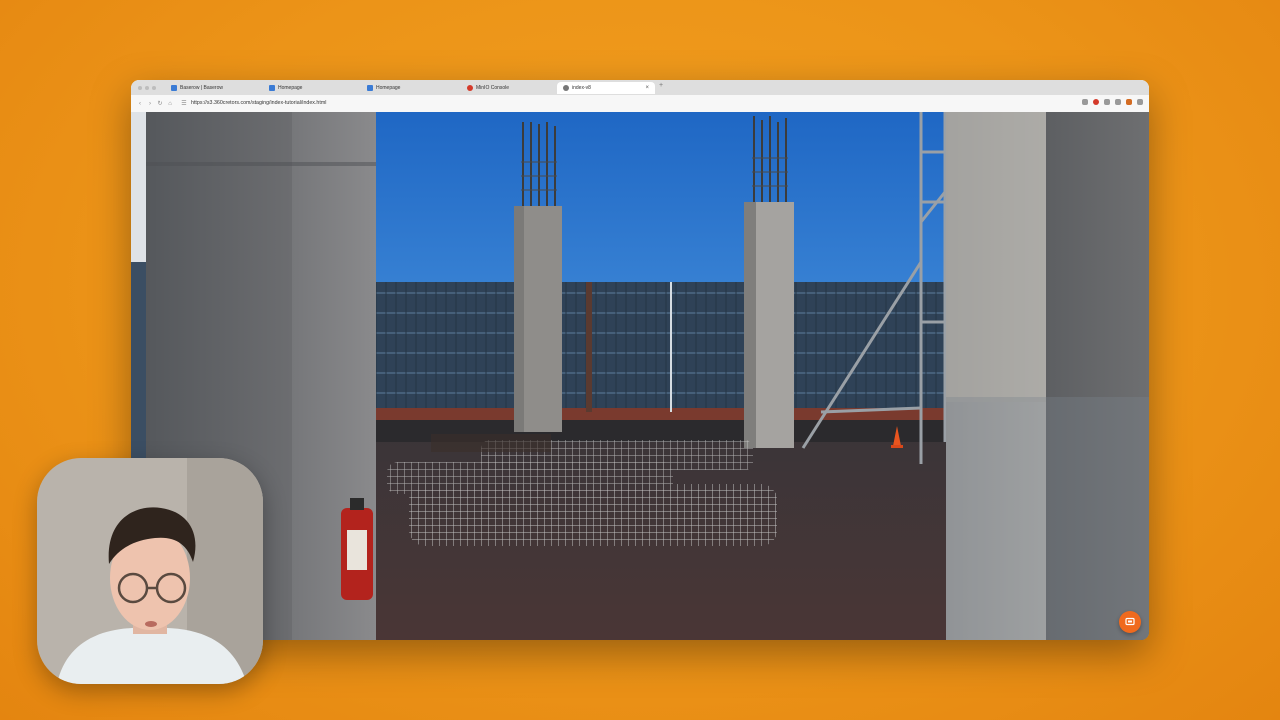 Image resolution: width=1280 pixels, height=720 pixels. What do you see at coordinates (154, 87) in the screenshot?
I see `maximize-window-icon` at bounding box center [154, 87].